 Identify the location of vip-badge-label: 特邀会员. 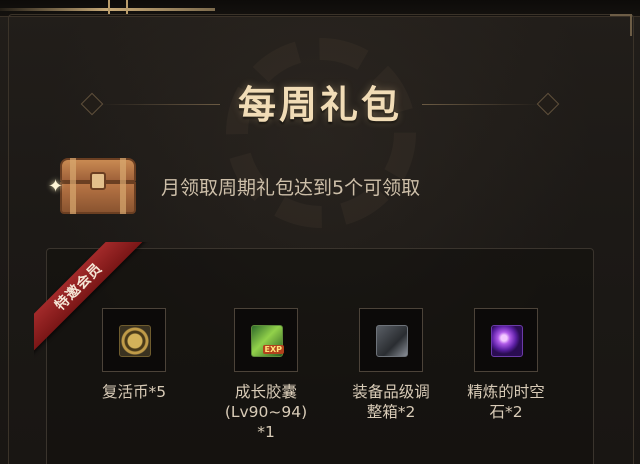
(79, 287).